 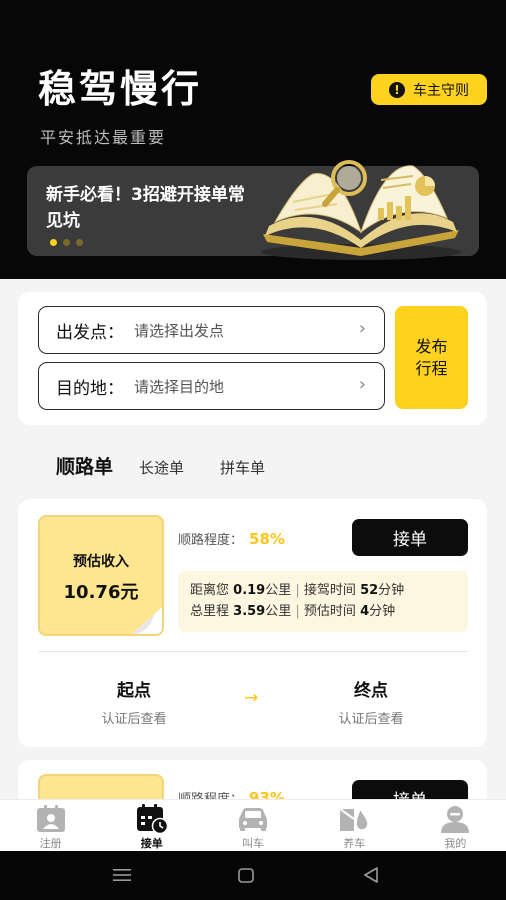 I want to click on start-title: 起点, so click(x=134, y=691).